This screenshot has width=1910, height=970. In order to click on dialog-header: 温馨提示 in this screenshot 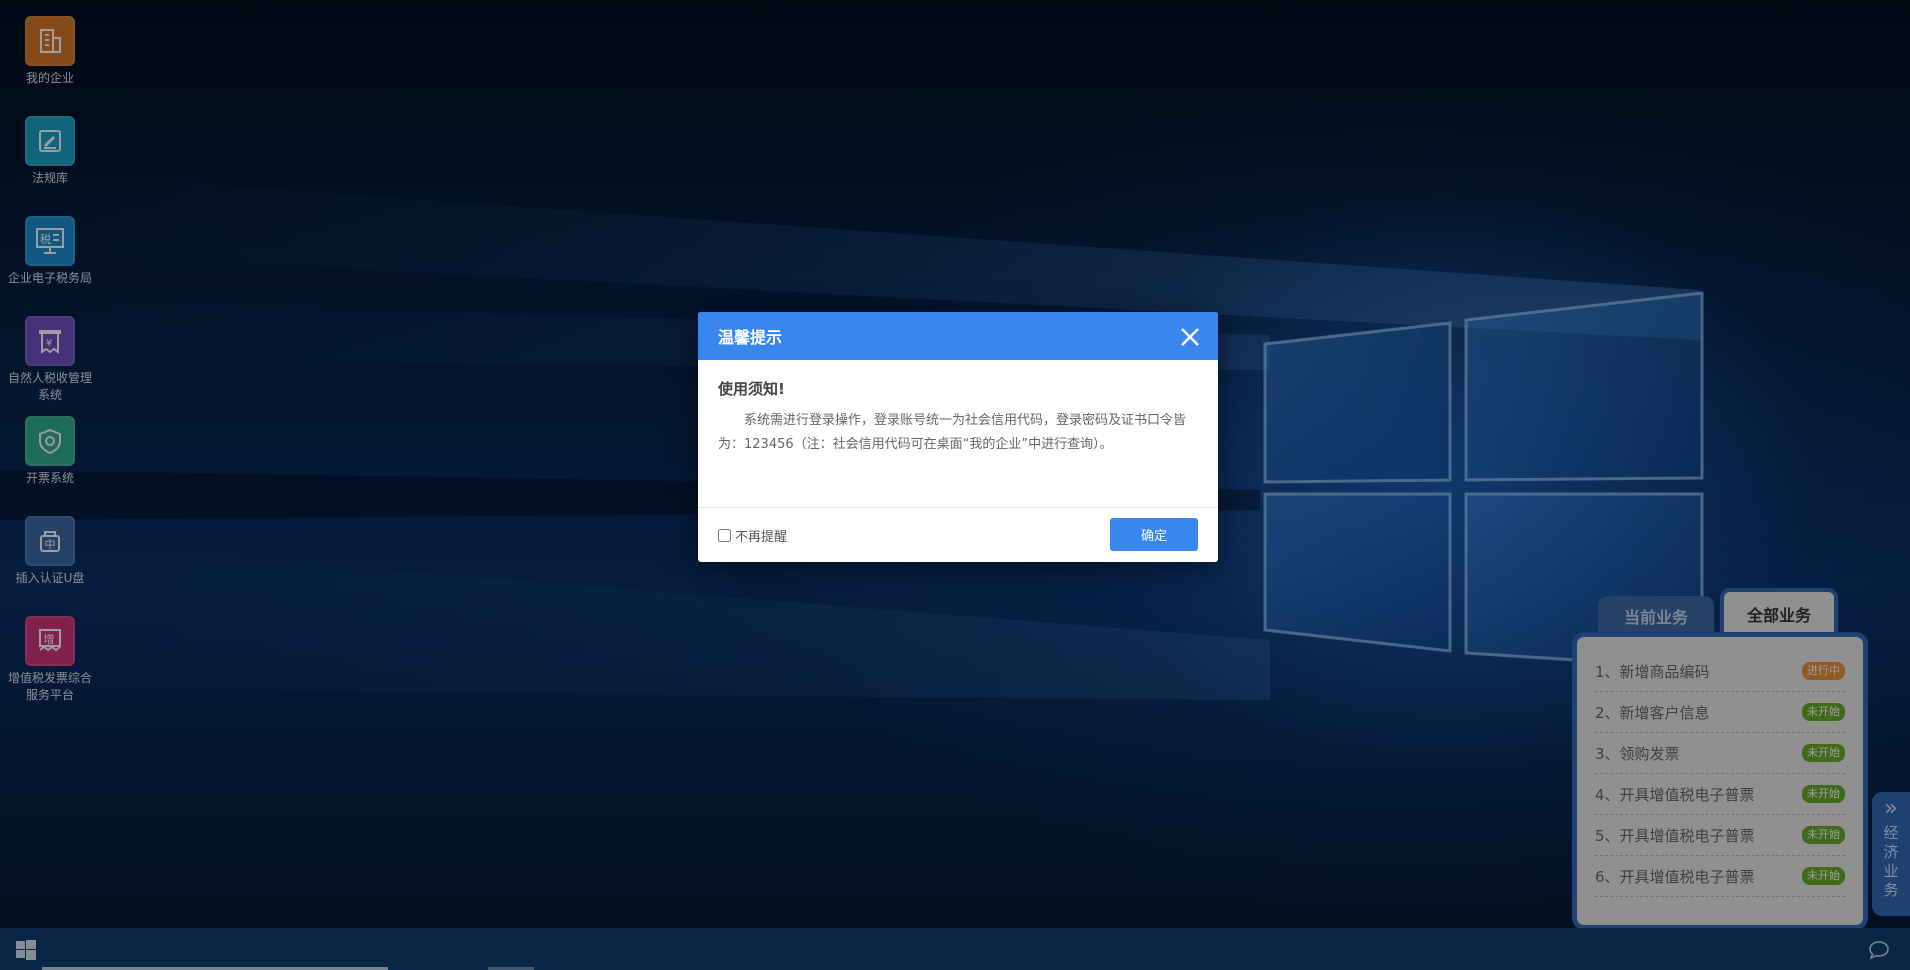, I will do `click(958, 336)`.